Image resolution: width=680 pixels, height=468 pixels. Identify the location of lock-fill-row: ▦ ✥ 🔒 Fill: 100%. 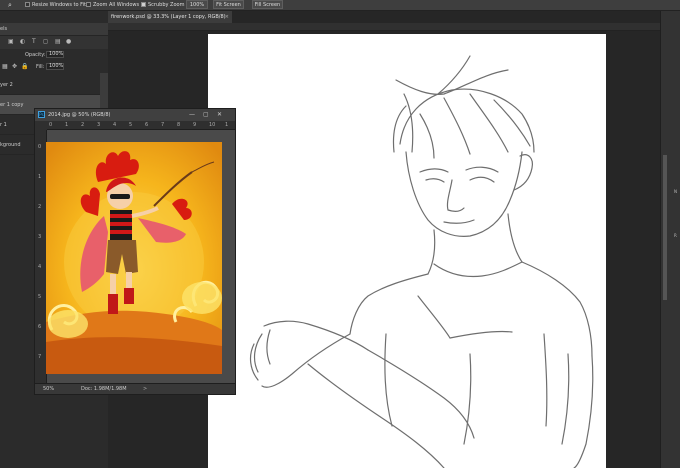
(54, 67).